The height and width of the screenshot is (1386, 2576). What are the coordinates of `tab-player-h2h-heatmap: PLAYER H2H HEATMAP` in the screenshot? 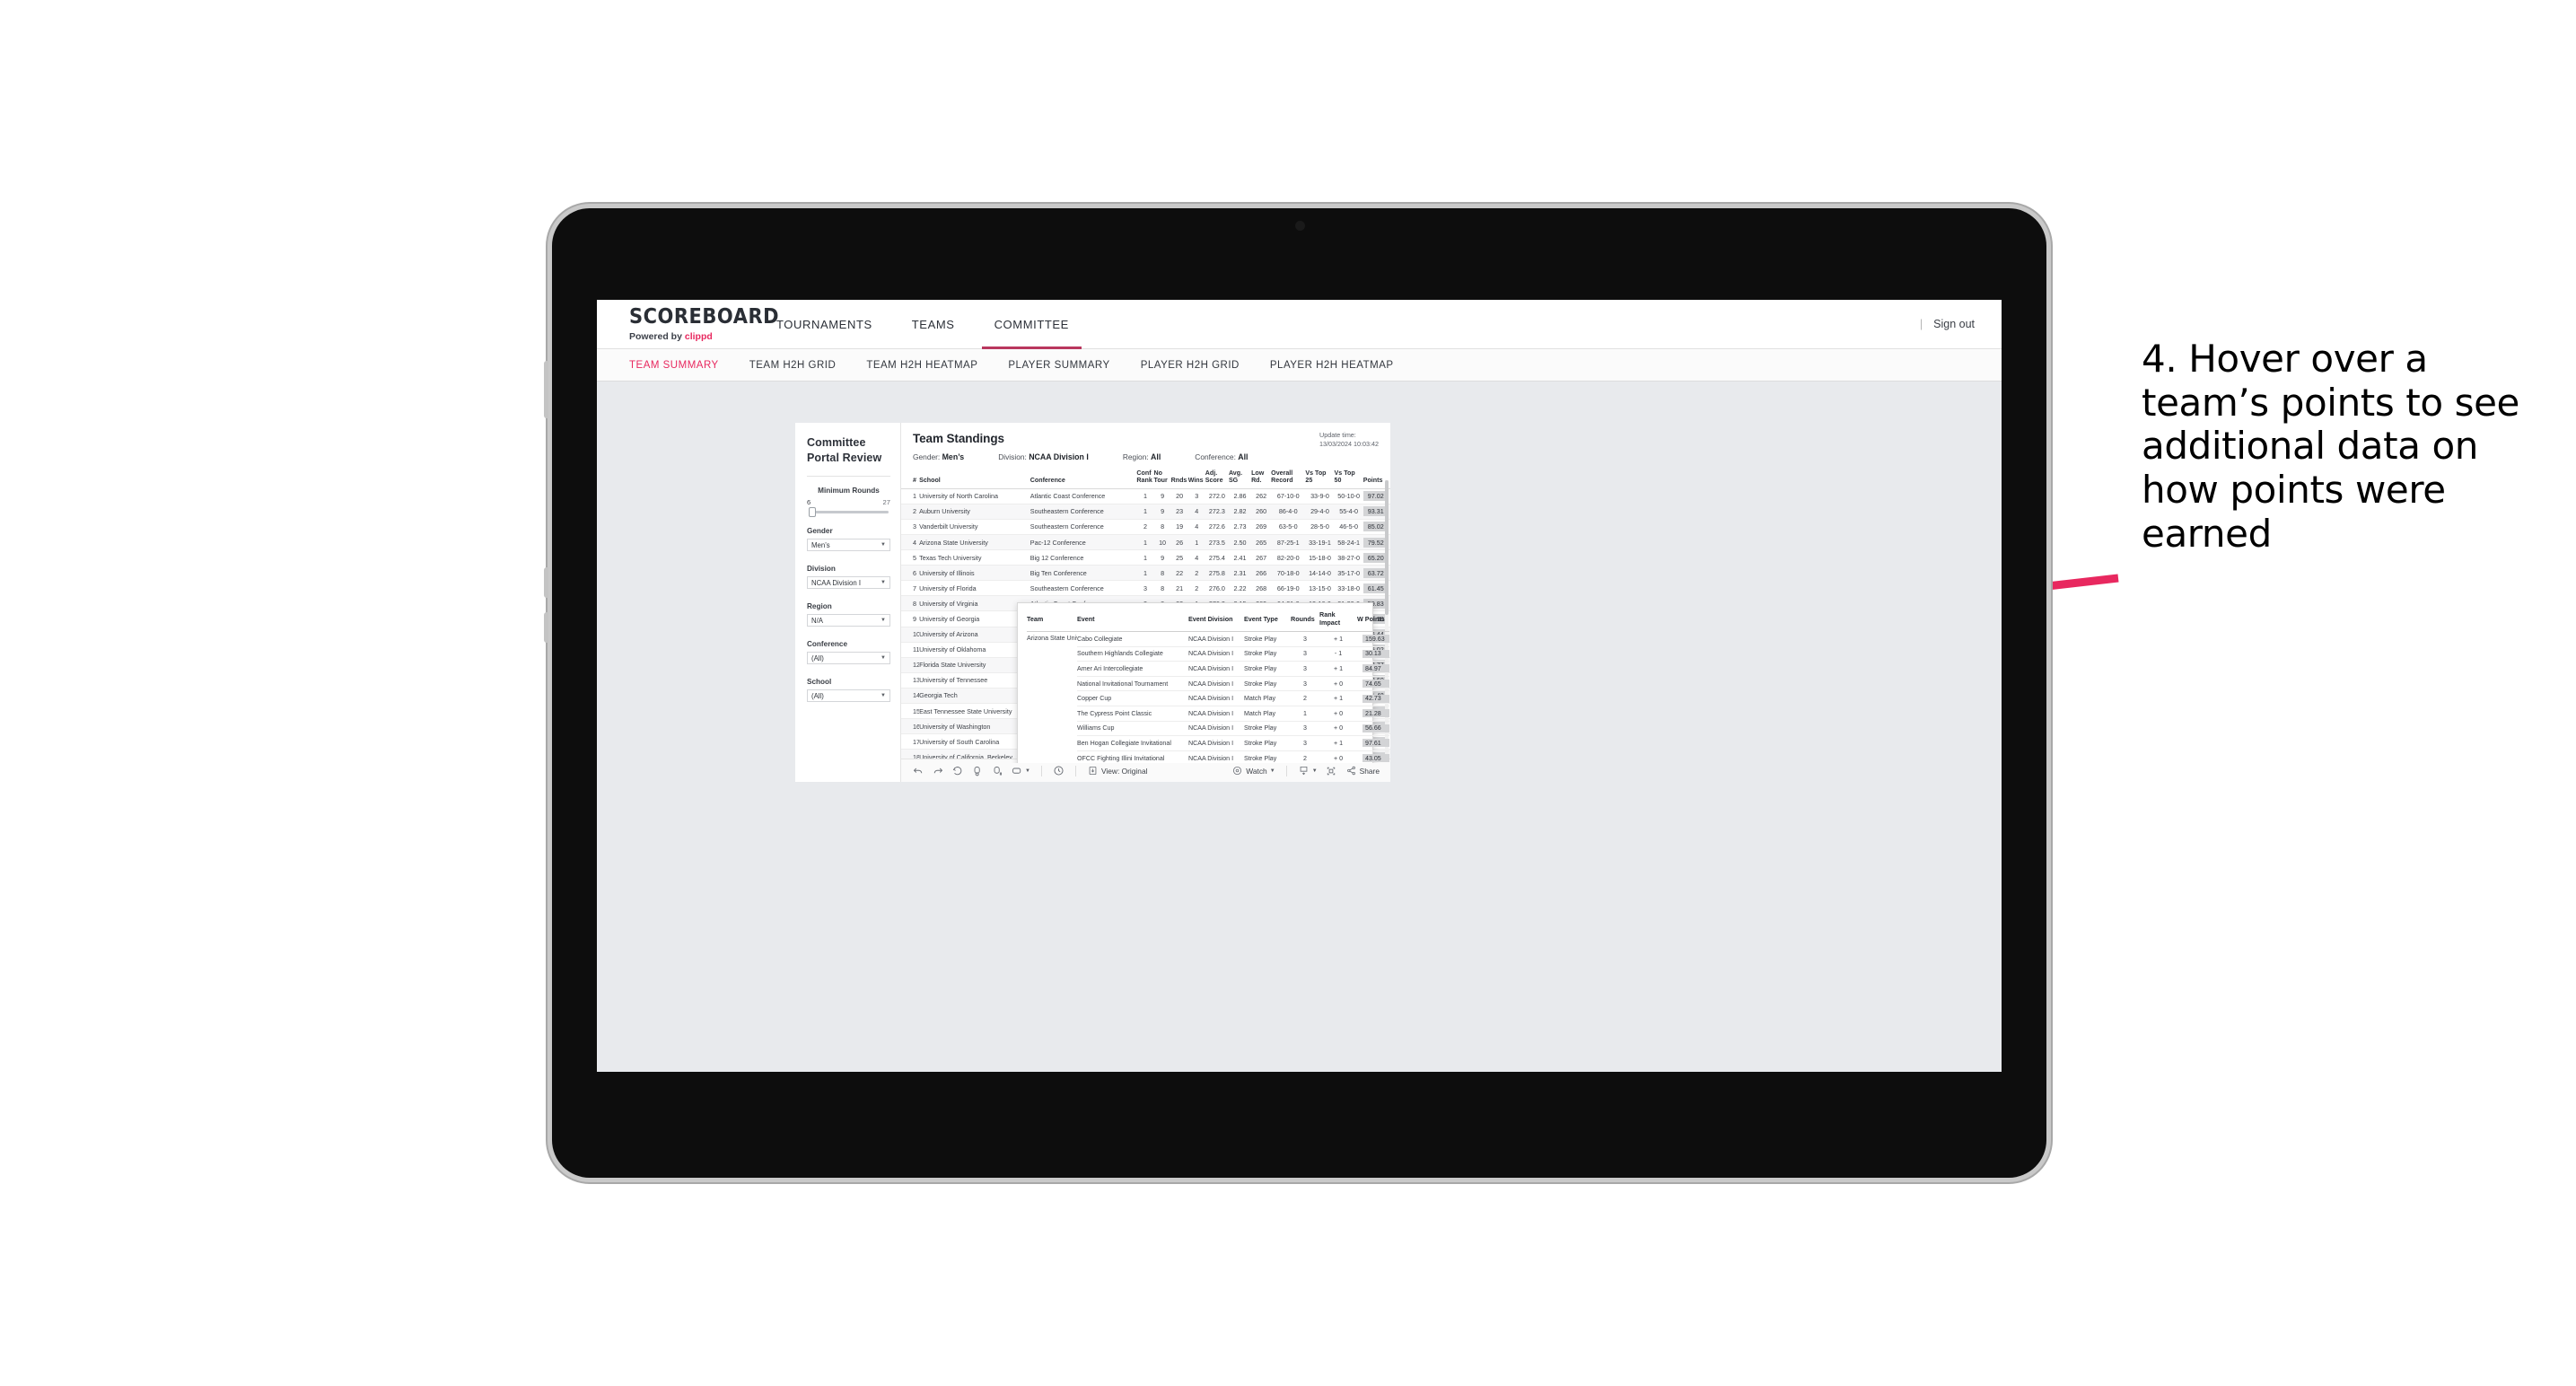 It's located at (1332, 365).